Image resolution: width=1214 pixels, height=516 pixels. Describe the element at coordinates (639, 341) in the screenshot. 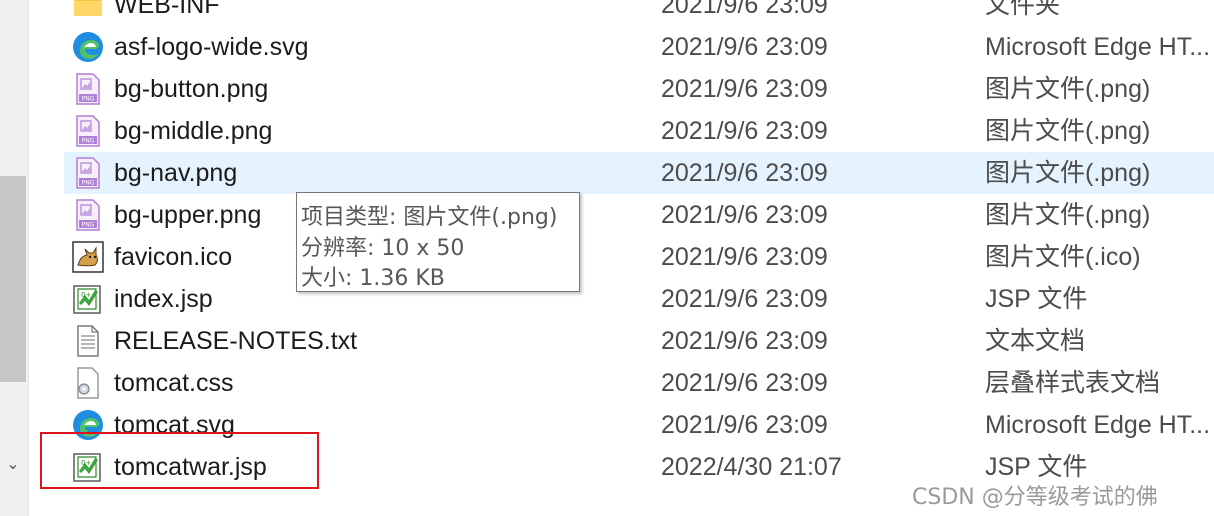

I see `list-item: RELEASE-NOTES.txt 2021/9/6 23:09 文本文档` at that location.